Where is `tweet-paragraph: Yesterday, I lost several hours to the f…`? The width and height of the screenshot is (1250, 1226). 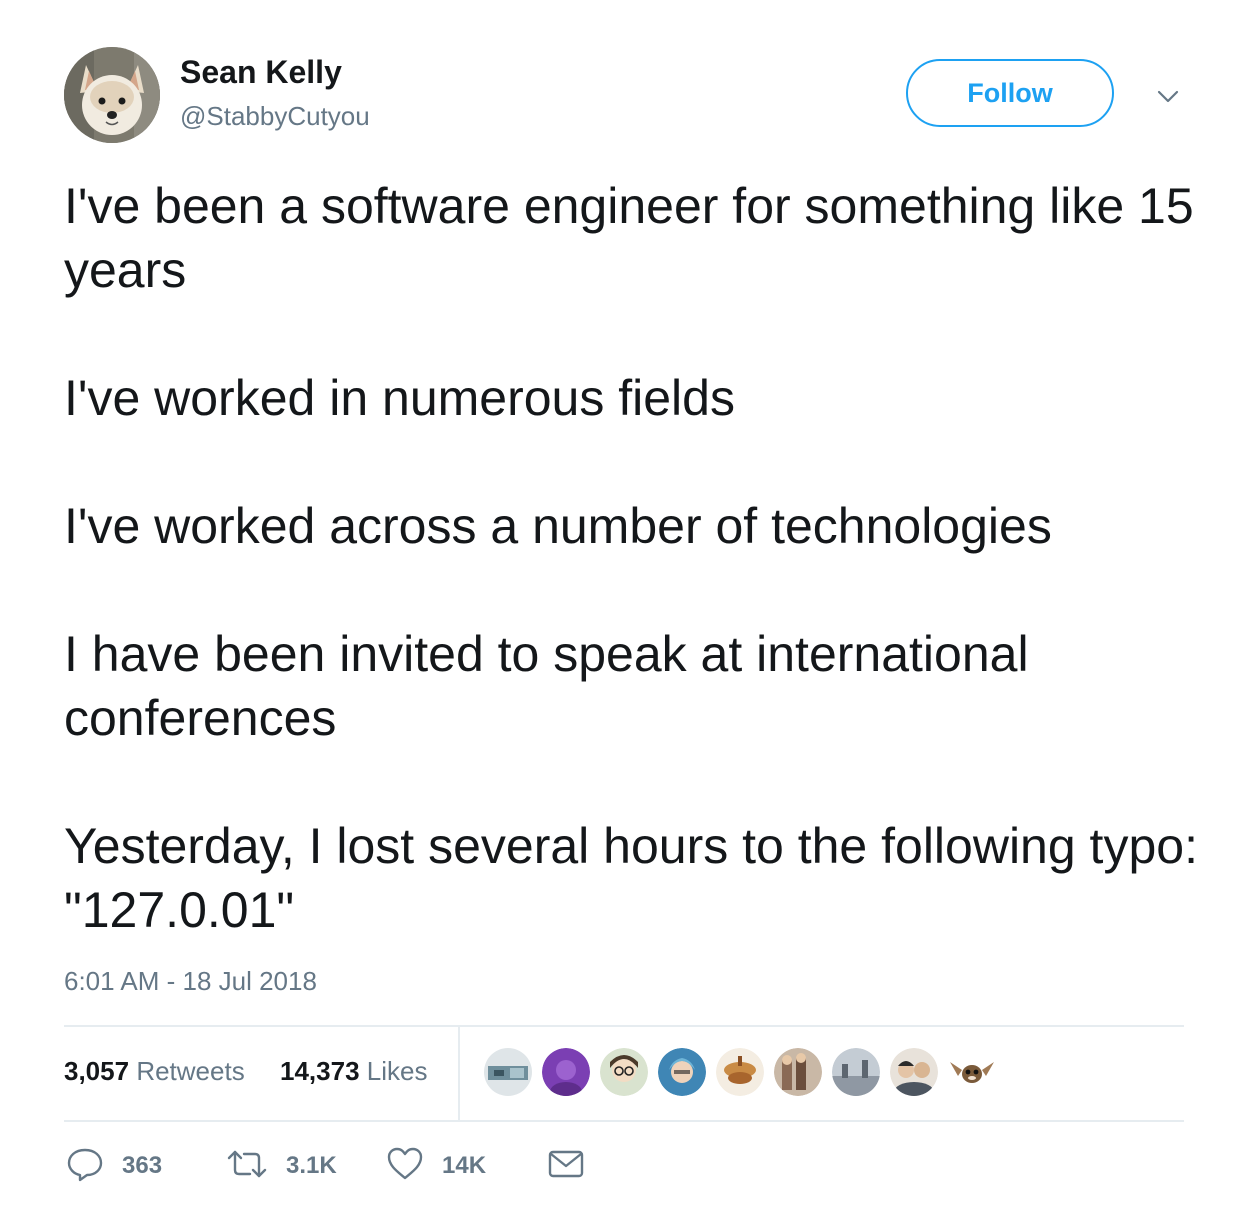 tweet-paragraph: Yesterday, I lost several hours to the f… is located at coordinates (631, 878).